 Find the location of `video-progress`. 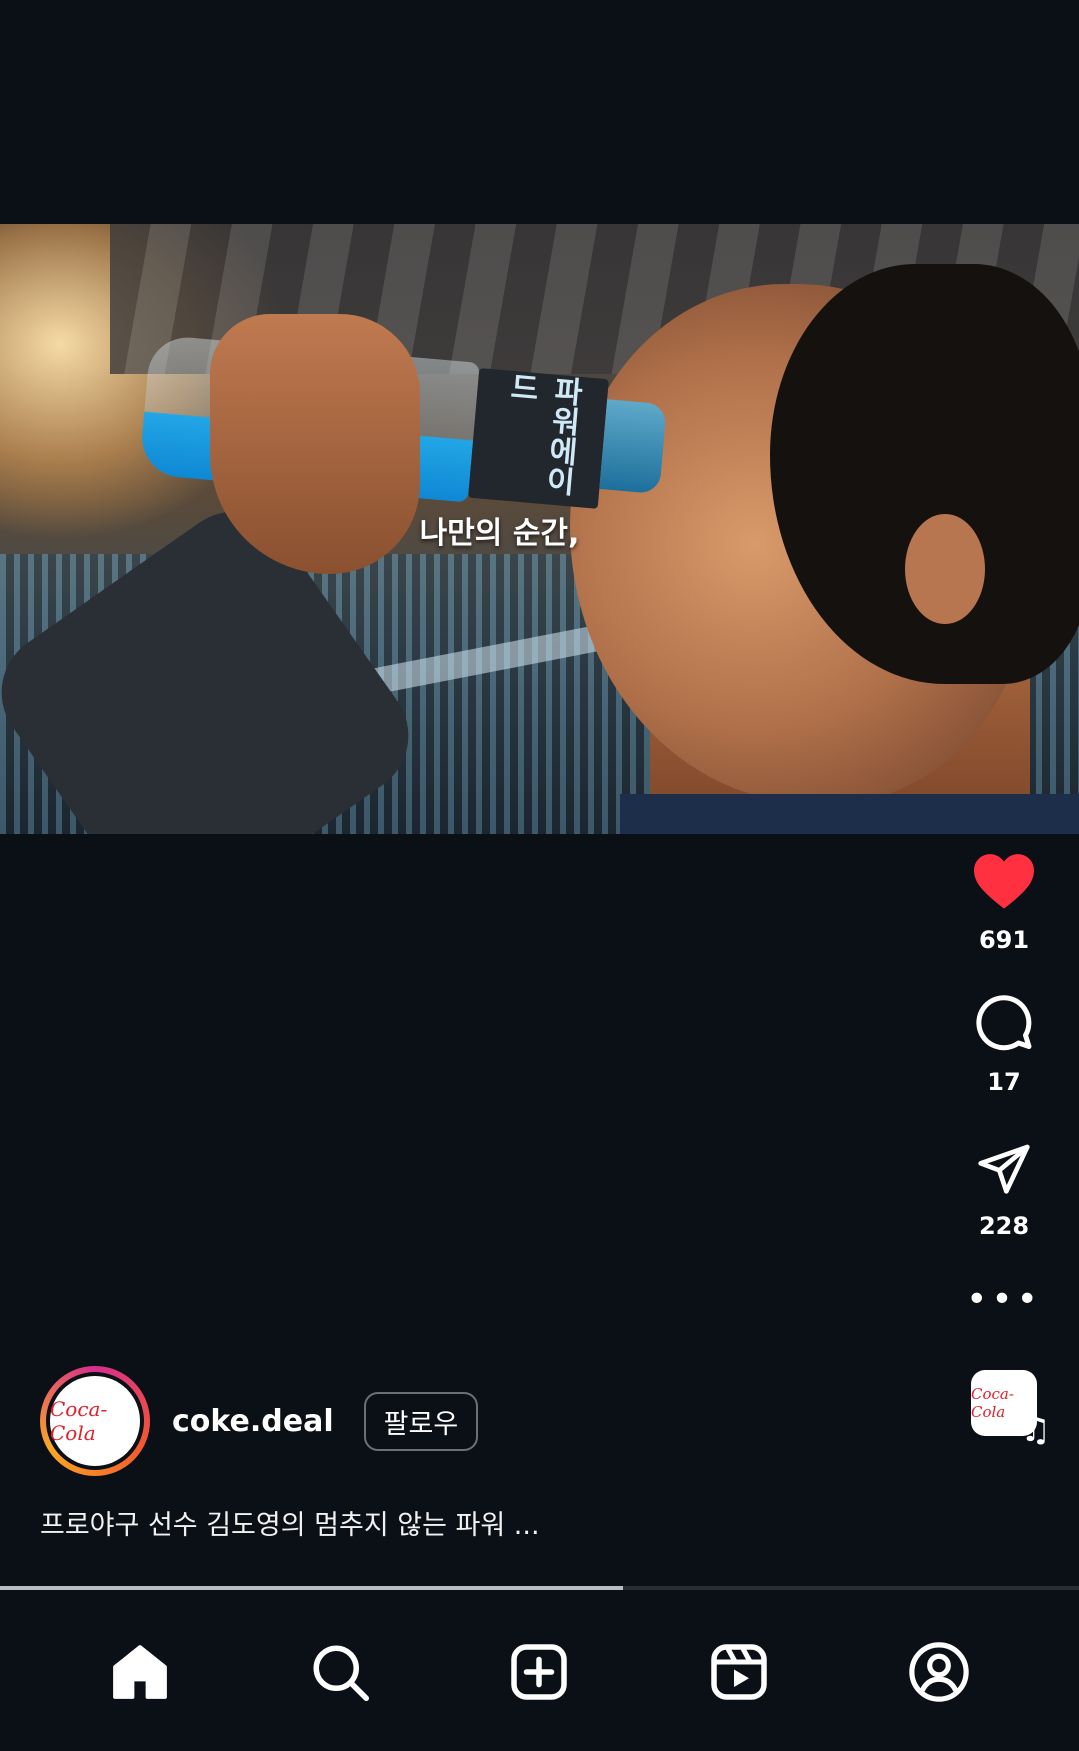

video-progress is located at coordinates (539, 1588).